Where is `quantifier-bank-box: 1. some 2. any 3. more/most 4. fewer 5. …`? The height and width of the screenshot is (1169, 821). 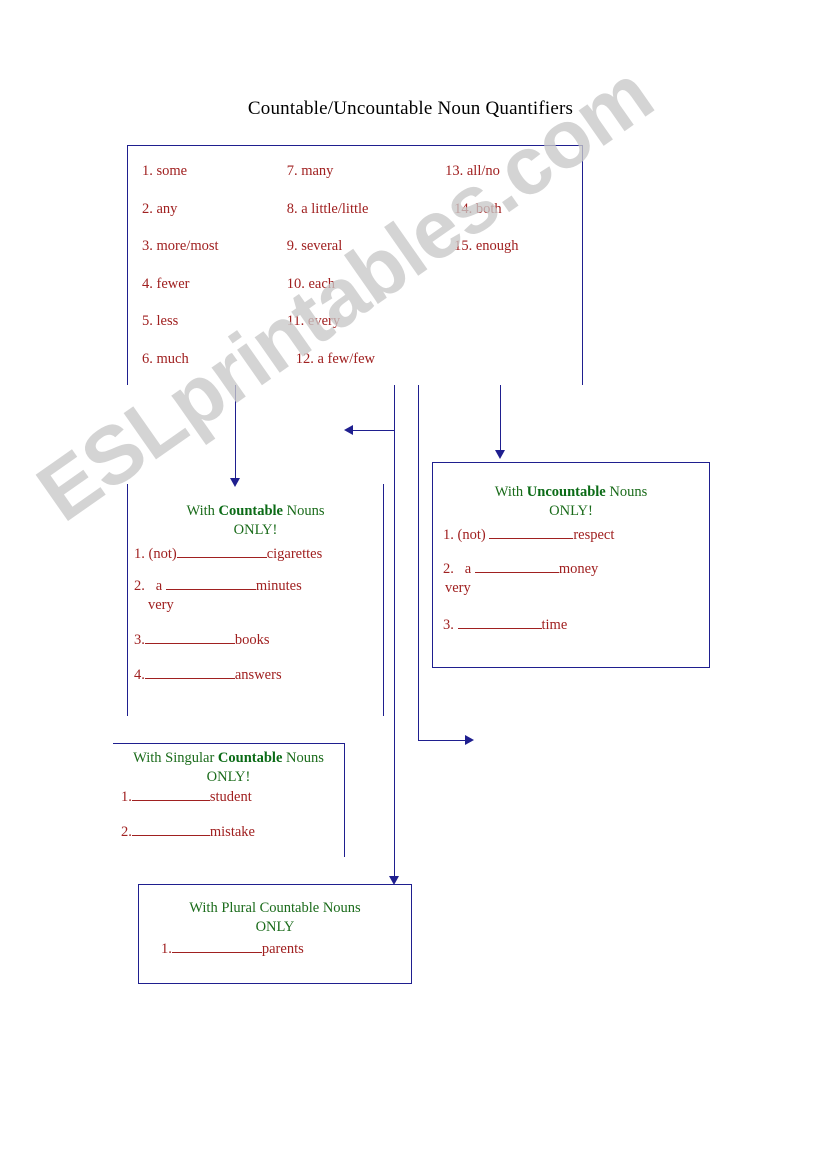
quantifier-bank-box: 1. some 2. any 3. more/most 4. fewer 5. … is located at coordinates (355, 265).